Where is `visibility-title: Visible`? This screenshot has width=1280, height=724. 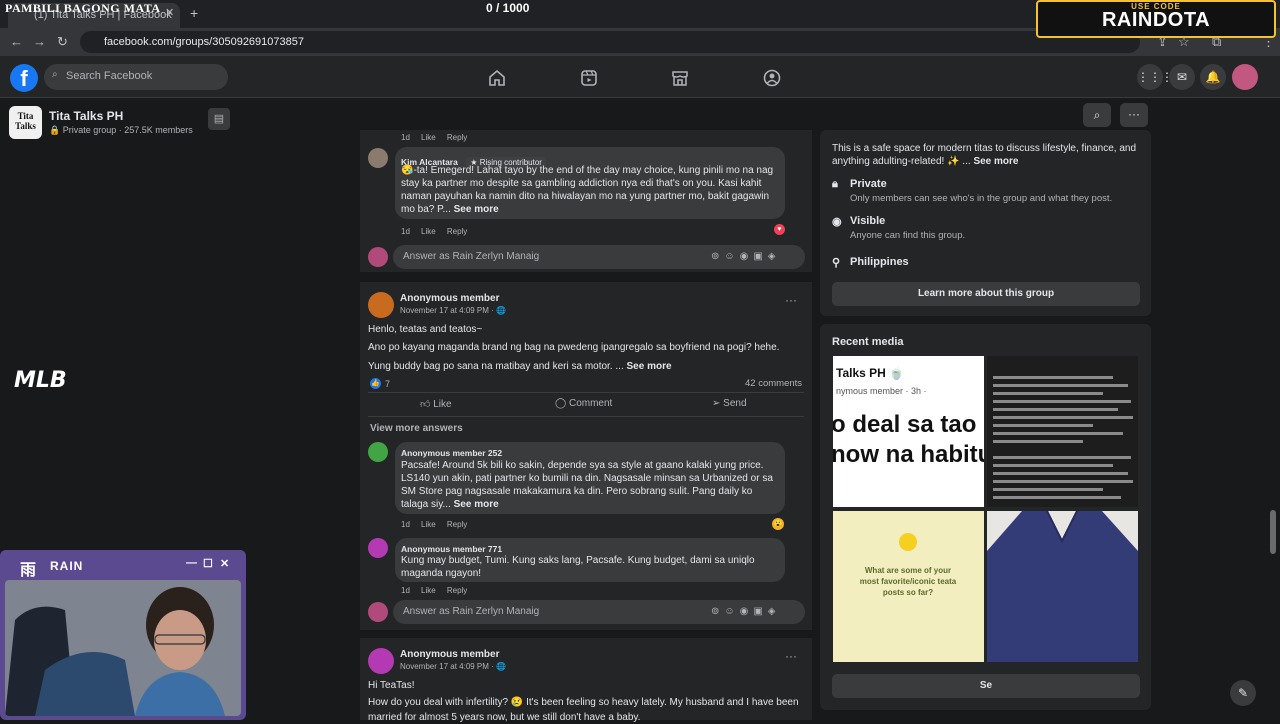 visibility-title: Visible is located at coordinates (868, 221).